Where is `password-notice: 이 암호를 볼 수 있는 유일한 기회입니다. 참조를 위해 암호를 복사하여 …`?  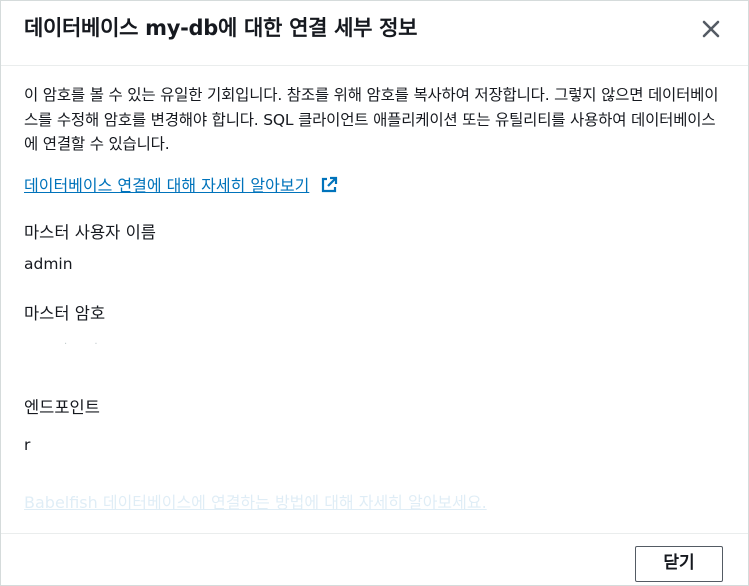 password-notice: 이 암호를 볼 수 있는 유일한 기회입니다. 참조를 위해 암호를 복사하여 … is located at coordinates (371, 119).